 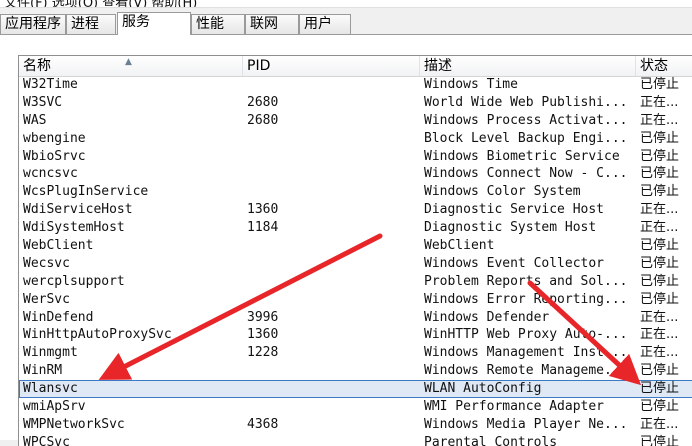 I want to click on table-row: wcncsvc Windows Connect Now - C... 已停止, so click(x=355, y=174).